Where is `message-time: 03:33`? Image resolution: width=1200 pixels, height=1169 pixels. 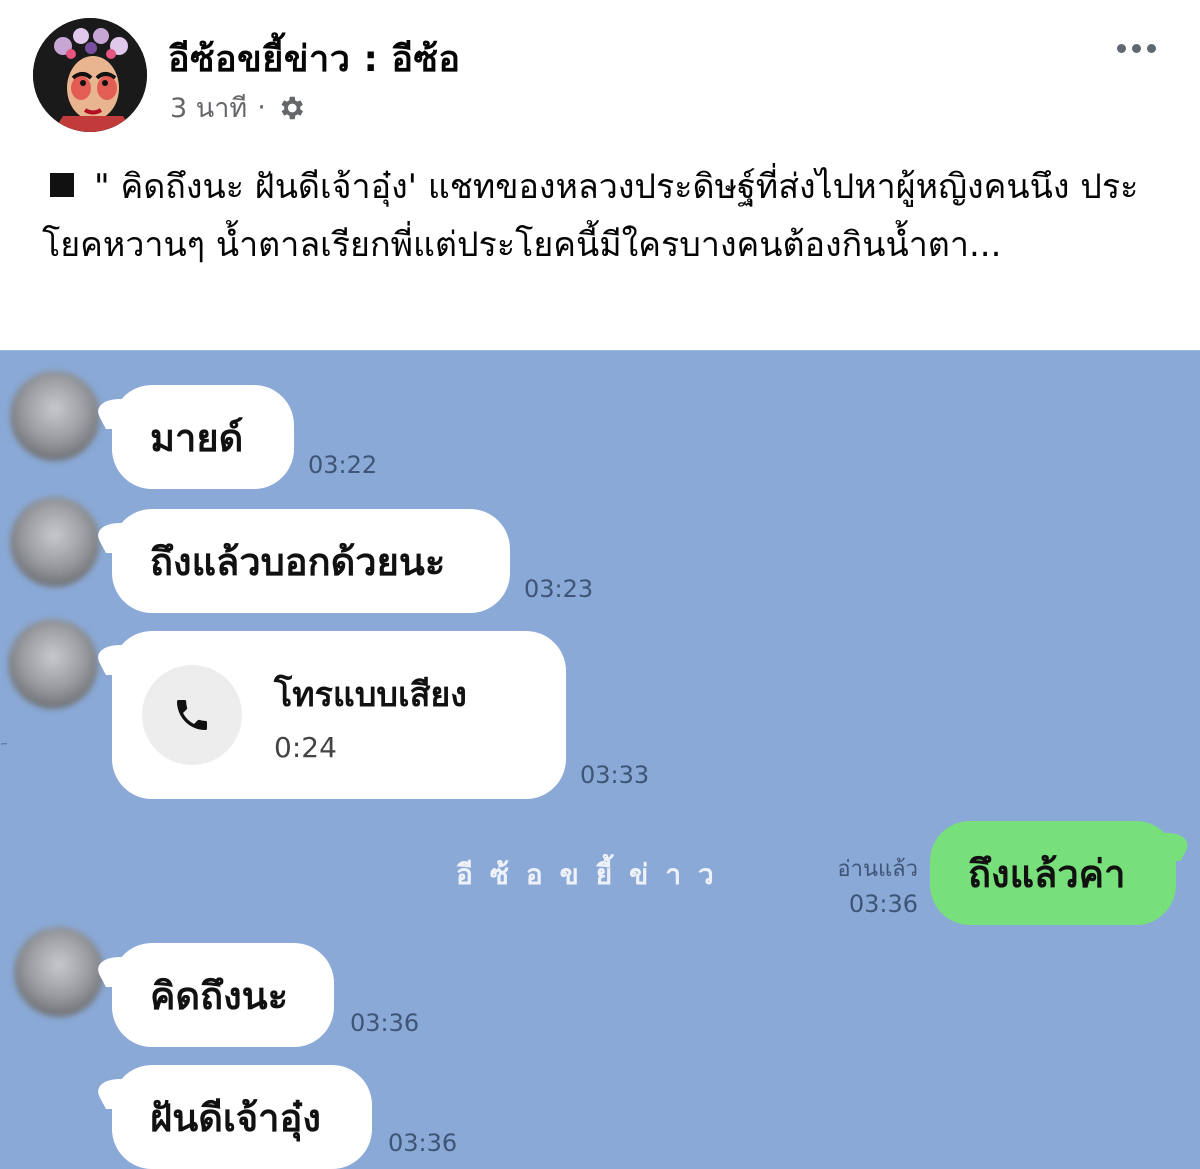 message-time: 03:33 is located at coordinates (615, 775).